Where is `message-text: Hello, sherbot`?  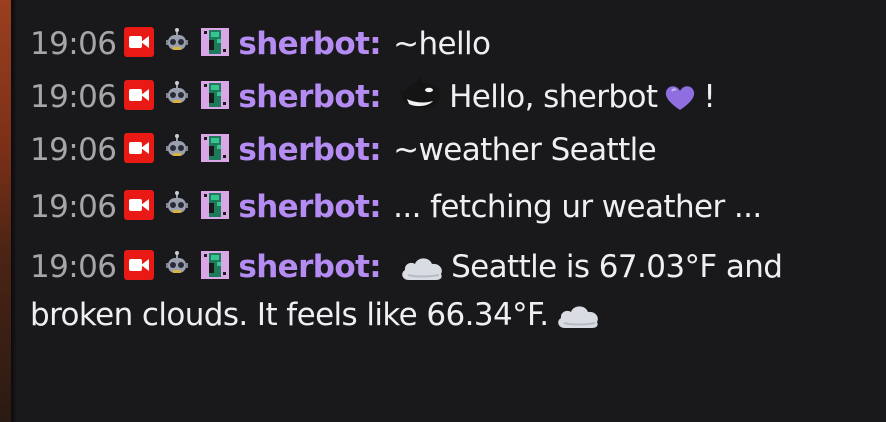
message-text: Hello, sherbot is located at coordinates (553, 97).